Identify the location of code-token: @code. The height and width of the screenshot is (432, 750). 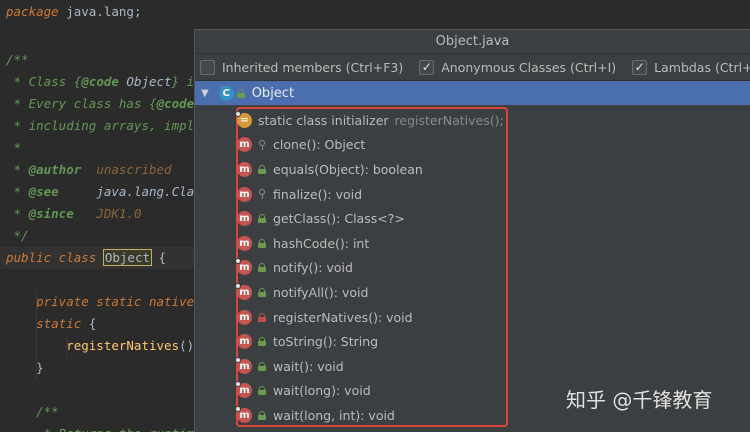
(175, 103).